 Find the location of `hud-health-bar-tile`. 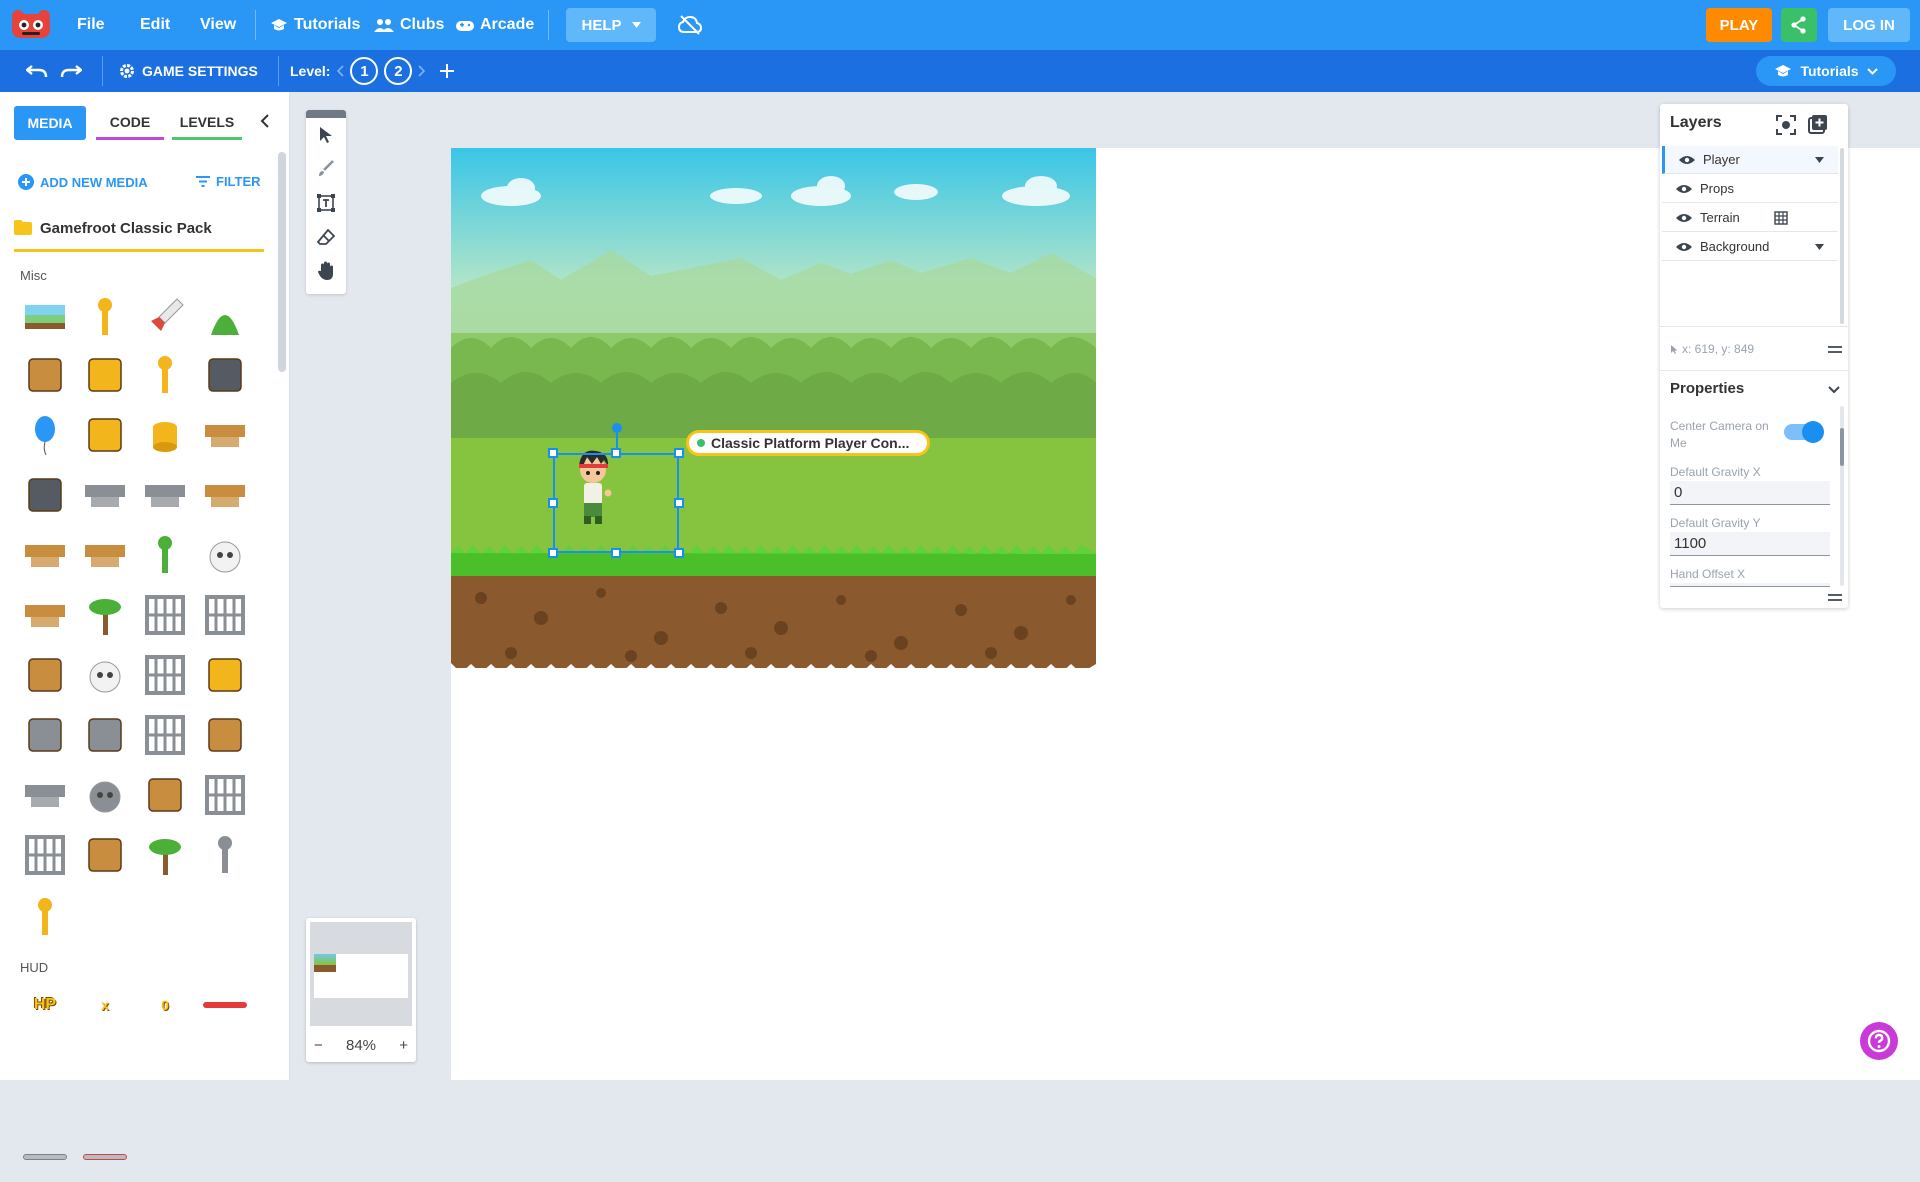

hud-health-bar-tile is located at coordinates (225, 1005).